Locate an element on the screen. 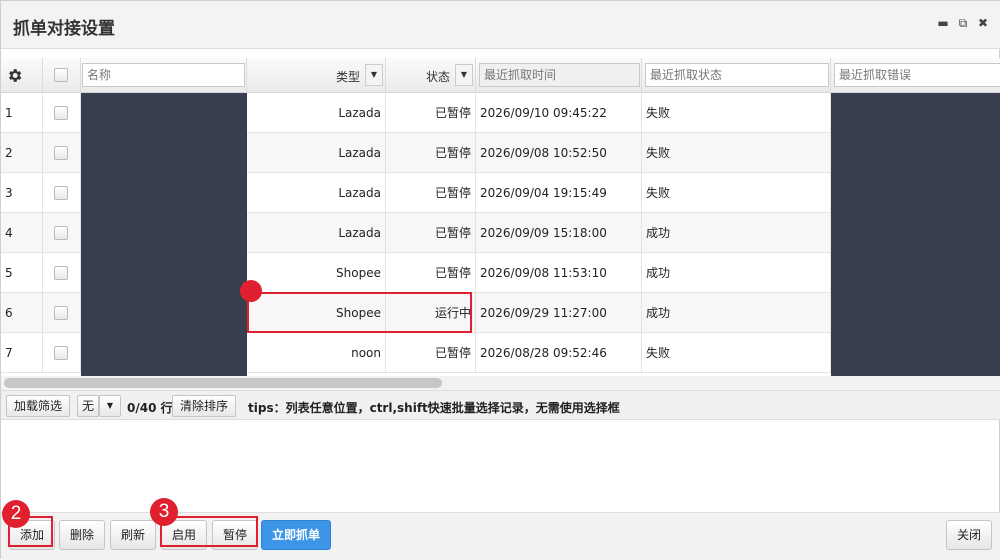 The image size is (1000, 560). type-cell: Shopee is located at coordinates (316, 273).